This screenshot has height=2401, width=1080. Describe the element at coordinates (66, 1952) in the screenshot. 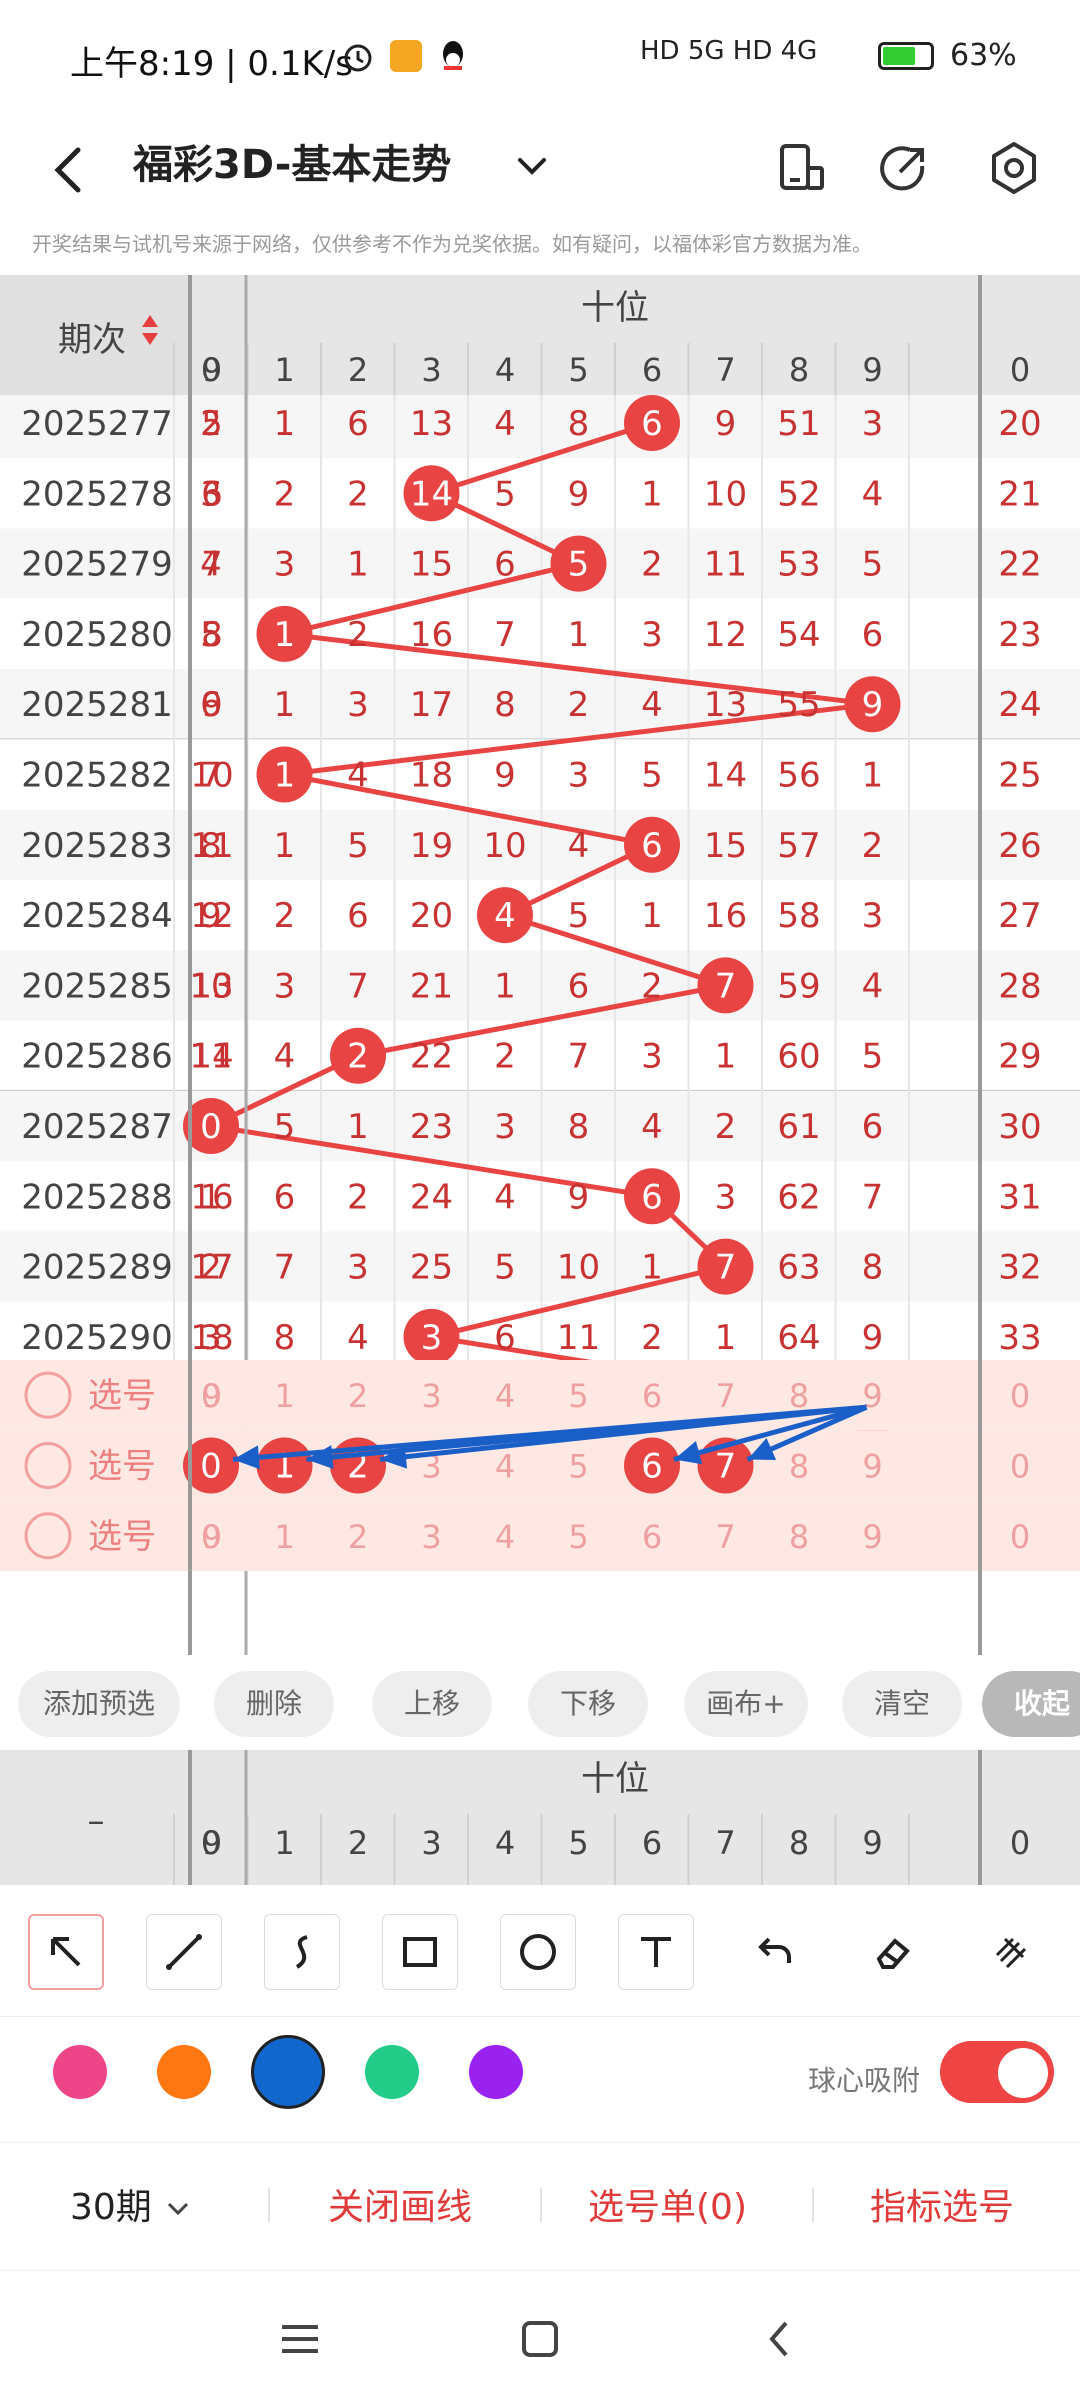

I see `arrow-pointer-tool` at that location.